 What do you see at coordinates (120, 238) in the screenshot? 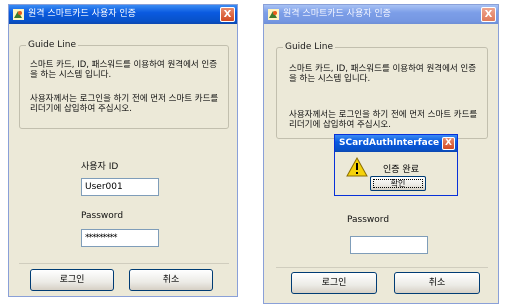
I see `password-input: *********` at bounding box center [120, 238].